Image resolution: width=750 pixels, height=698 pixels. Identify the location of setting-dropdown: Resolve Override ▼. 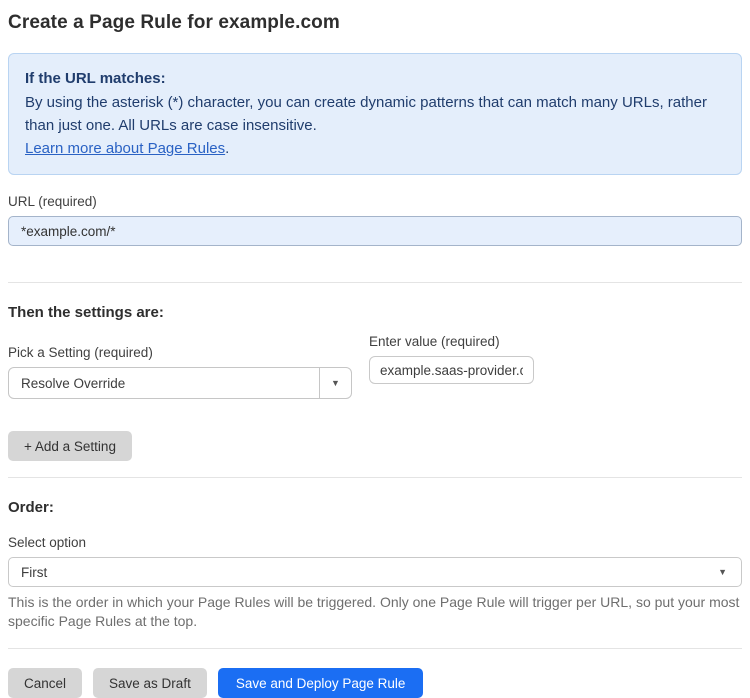
(180, 383).